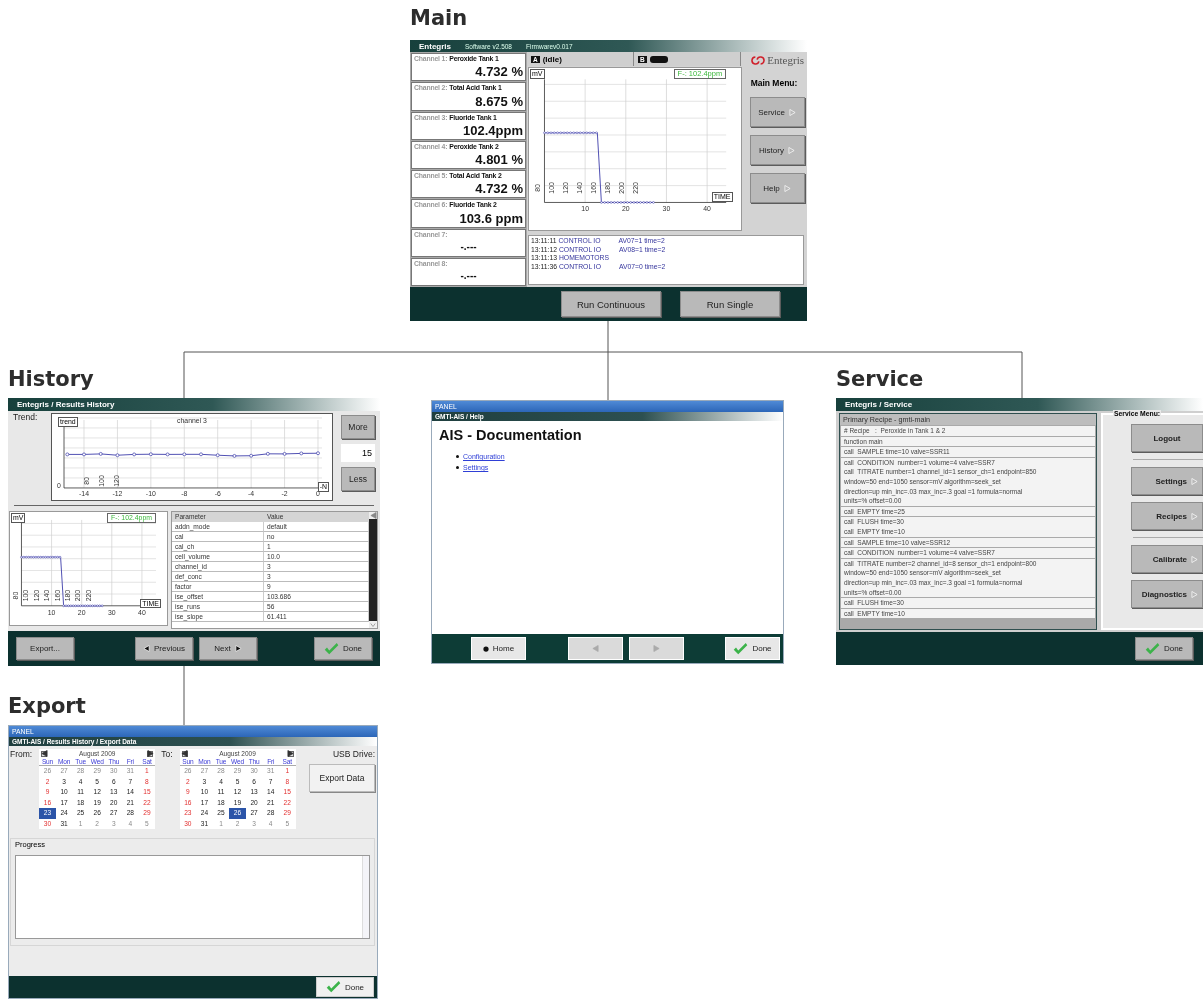 This screenshot has width=1203, height=999. What do you see at coordinates (51, 379) in the screenshot?
I see `screen-label: History` at bounding box center [51, 379].